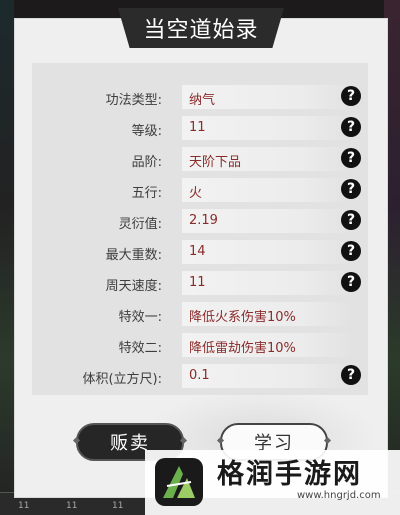 The width and height of the screenshot is (400, 515). I want to click on attribute-label: 周天速度:, so click(133, 286).